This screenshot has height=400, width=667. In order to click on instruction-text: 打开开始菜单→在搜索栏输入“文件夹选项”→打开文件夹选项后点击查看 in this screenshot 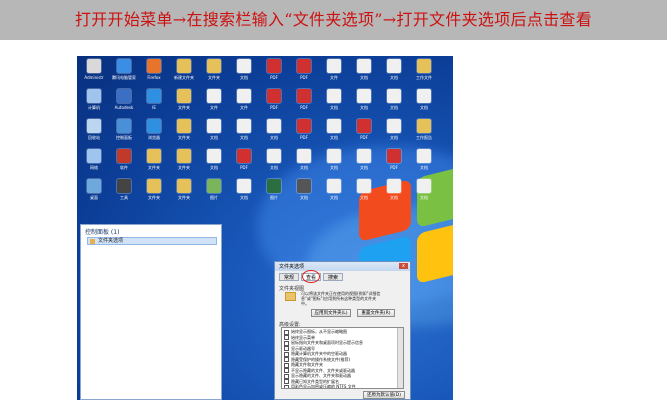, I will do `click(333, 19)`.